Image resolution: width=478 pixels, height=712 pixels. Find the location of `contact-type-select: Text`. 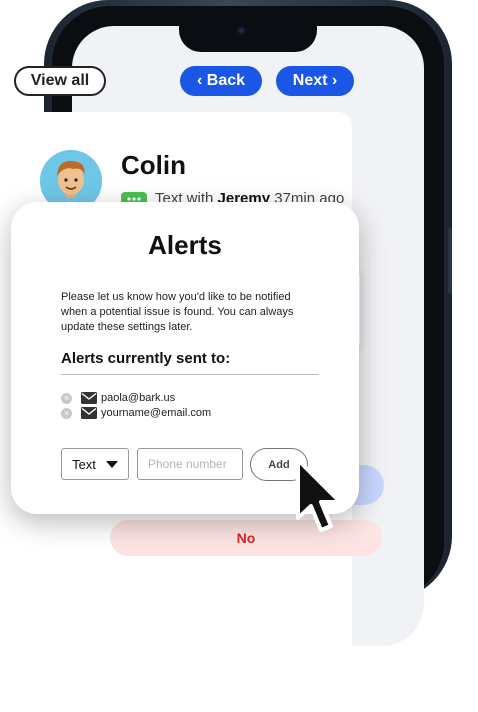

contact-type-select: Text is located at coordinates (95, 464).